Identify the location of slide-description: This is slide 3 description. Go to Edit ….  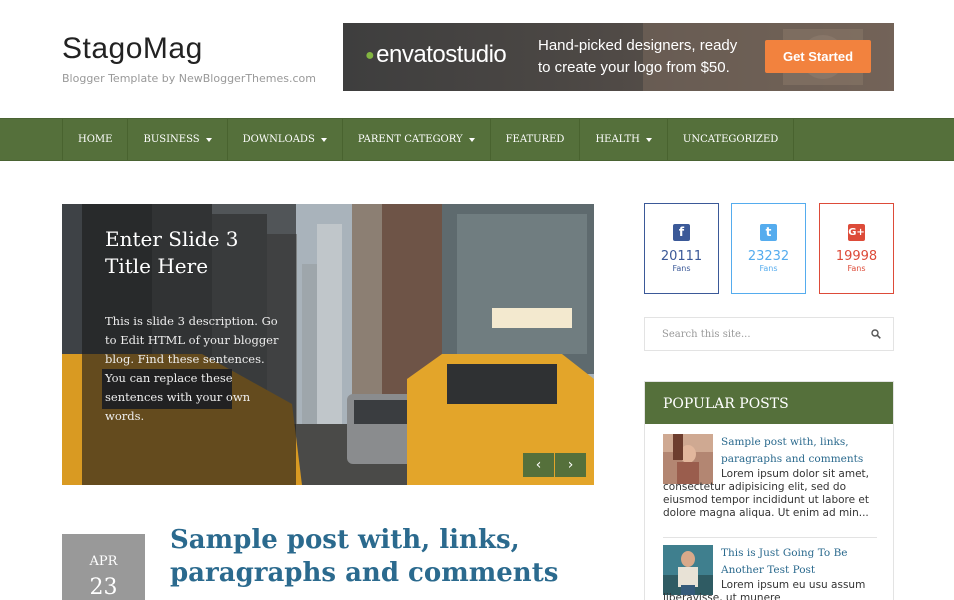
(192, 368).